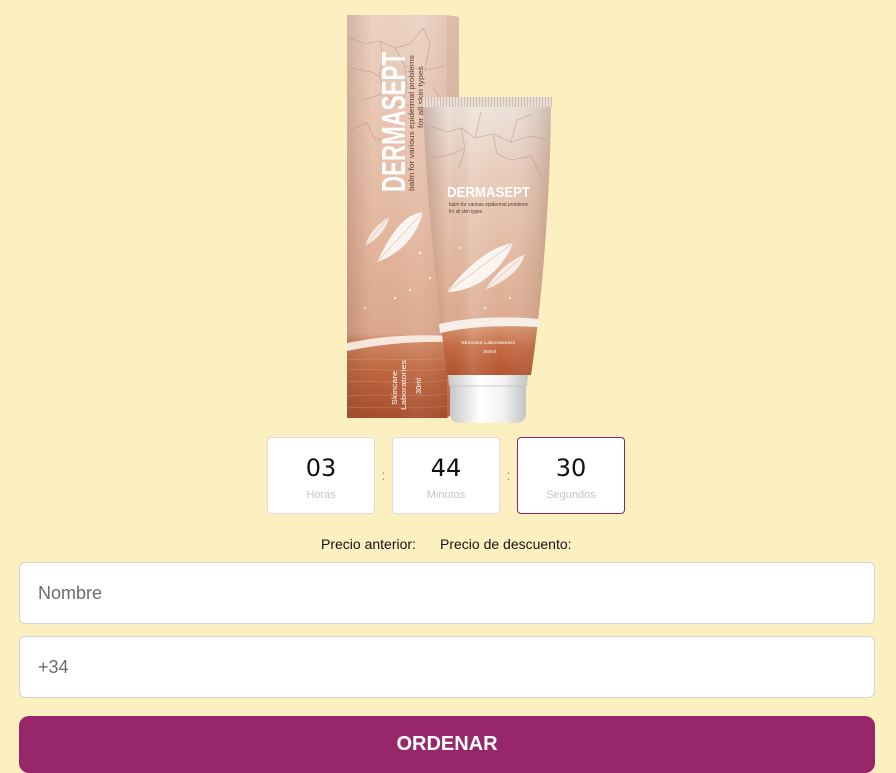 The width and height of the screenshot is (896, 773). I want to click on countdown-hours: 03 Horas, so click(321, 475).